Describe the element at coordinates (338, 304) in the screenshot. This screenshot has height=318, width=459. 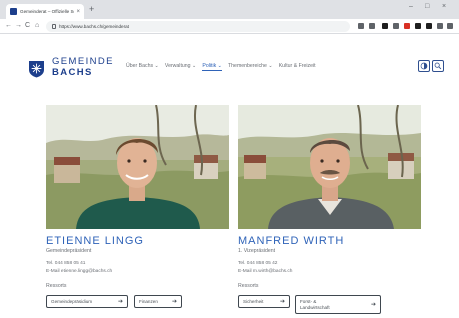
I see `responsibility-button-forst-landwirtschaft: Forst- & Landwirtschaft ➔` at that location.